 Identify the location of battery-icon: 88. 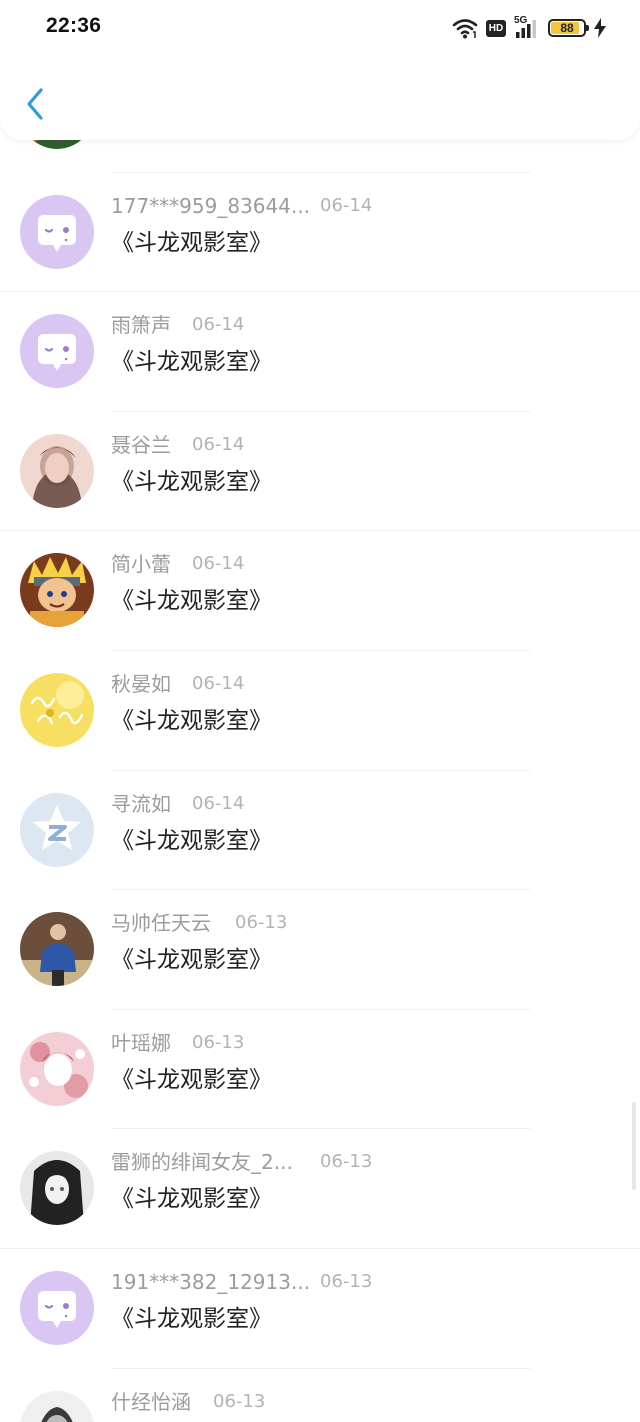
(568, 28).